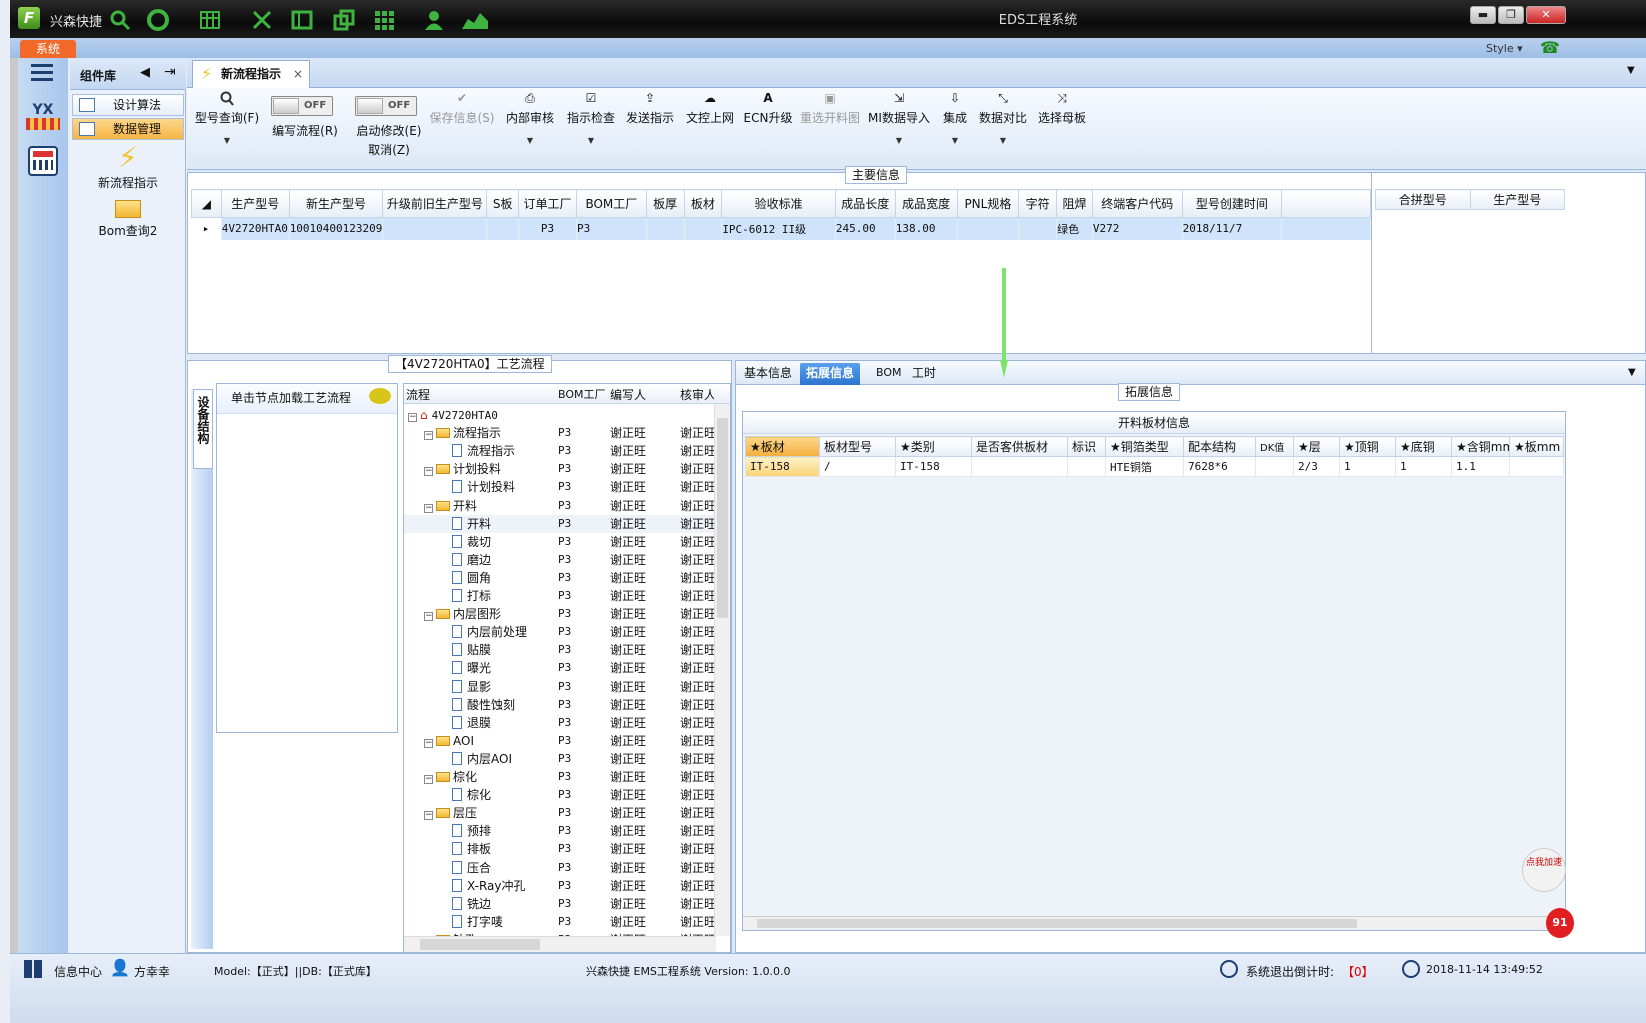  What do you see at coordinates (560, 632) in the screenshot?
I see `tree-node: 内层前处理 P3 谢正旺 谢正旺` at bounding box center [560, 632].